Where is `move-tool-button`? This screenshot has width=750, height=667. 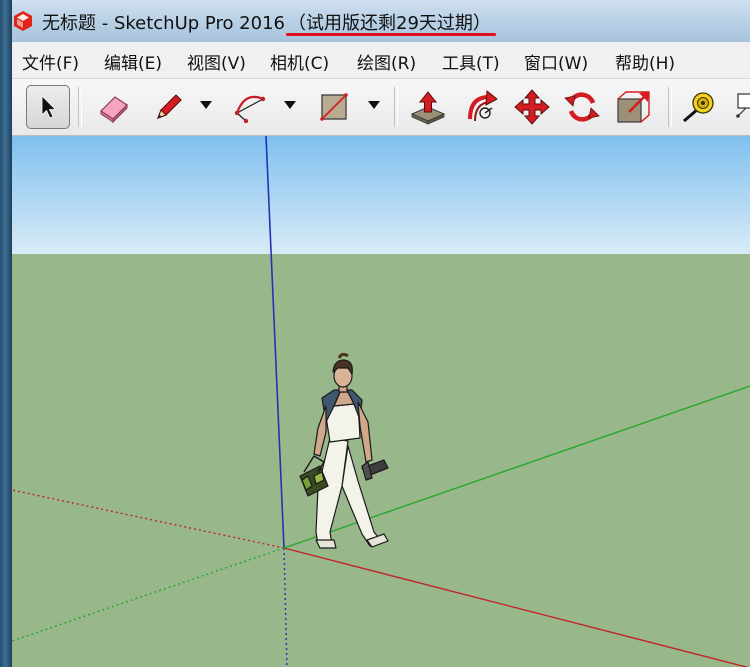 move-tool-button is located at coordinates (532, 107).